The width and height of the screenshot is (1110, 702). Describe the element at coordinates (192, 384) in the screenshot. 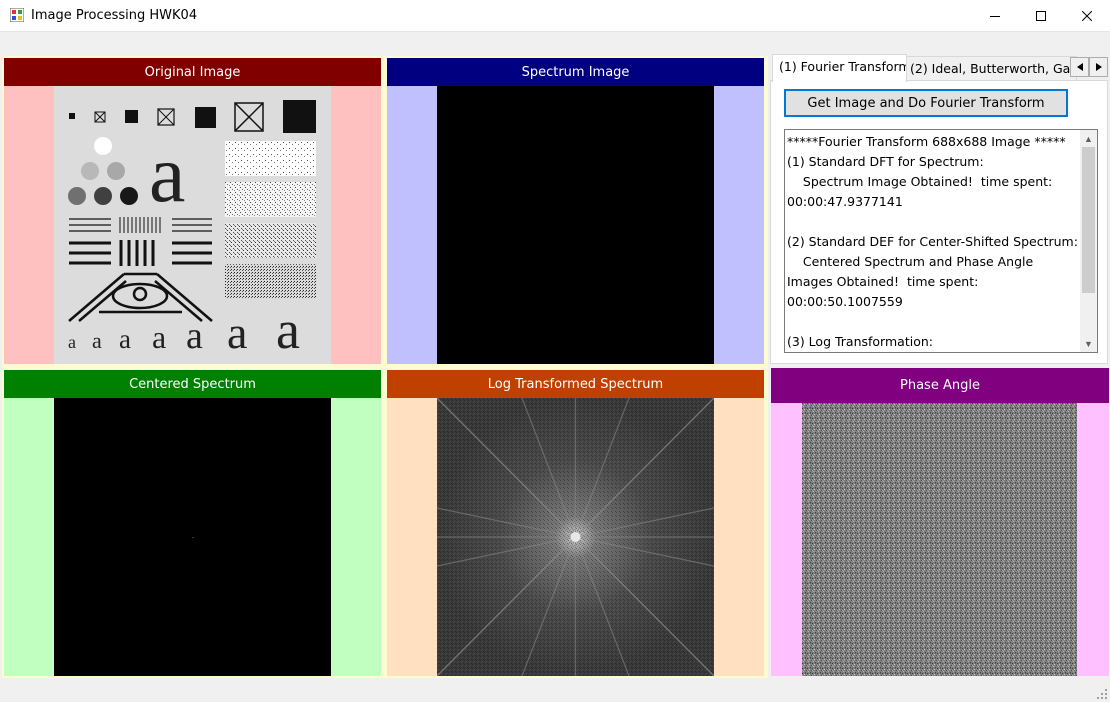

I see `panel-title: Centered Spectrum` at that location.